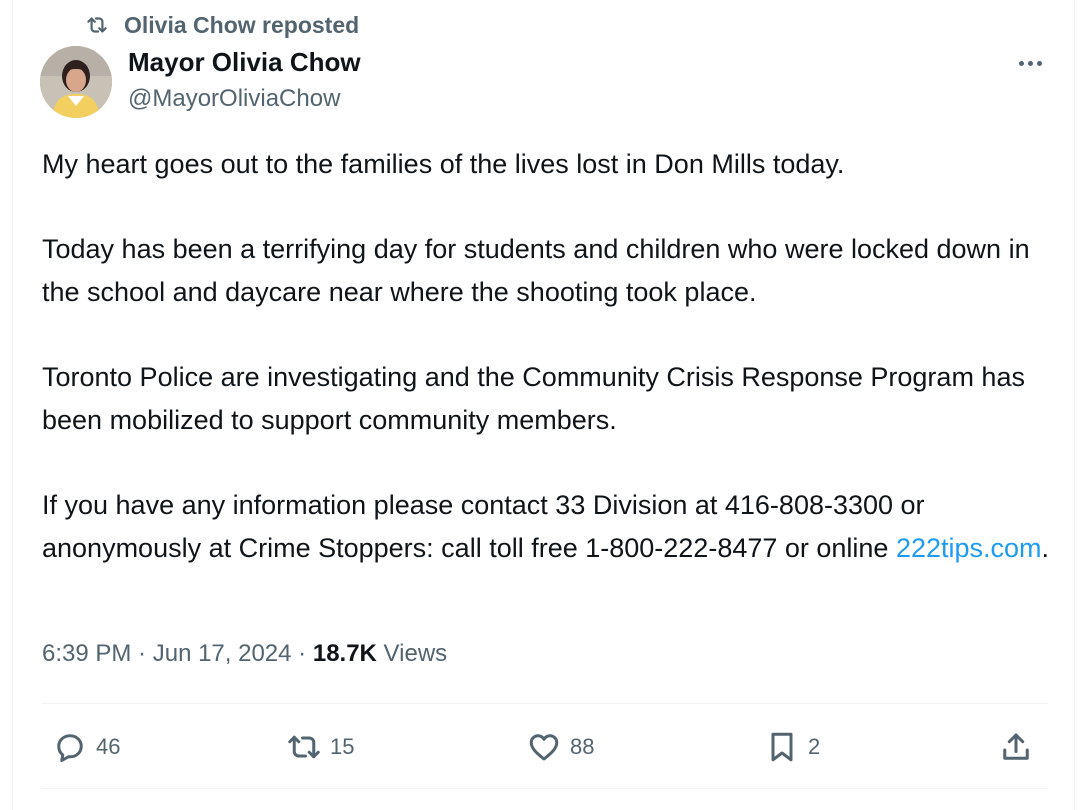  What do you see at coordinates (814, 746) in the screenshot?
I see `bookmark-count: 2` at bounding box center [814, 746].